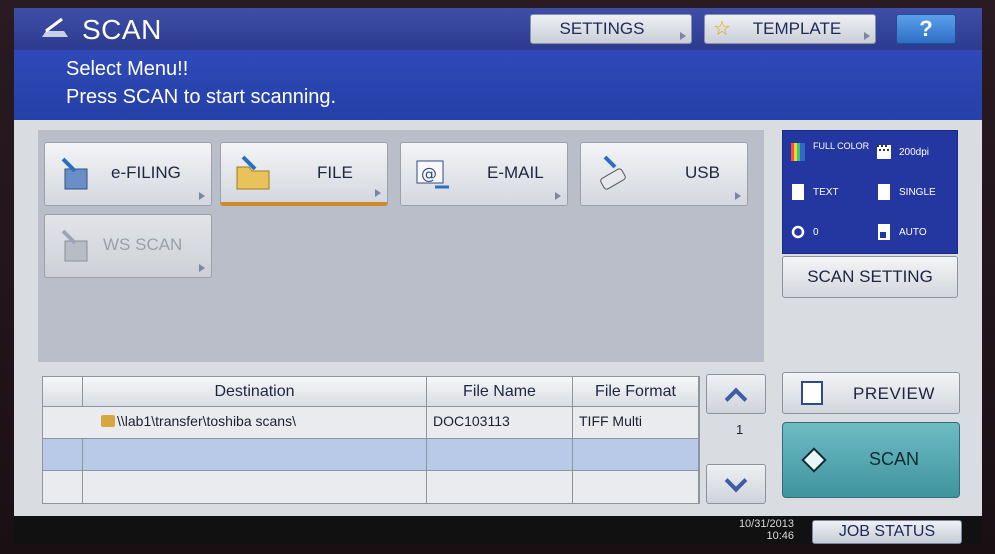 The width and height of the screenshot is (995, 554). I want to click on scroll-down-button, so click(736, 484).